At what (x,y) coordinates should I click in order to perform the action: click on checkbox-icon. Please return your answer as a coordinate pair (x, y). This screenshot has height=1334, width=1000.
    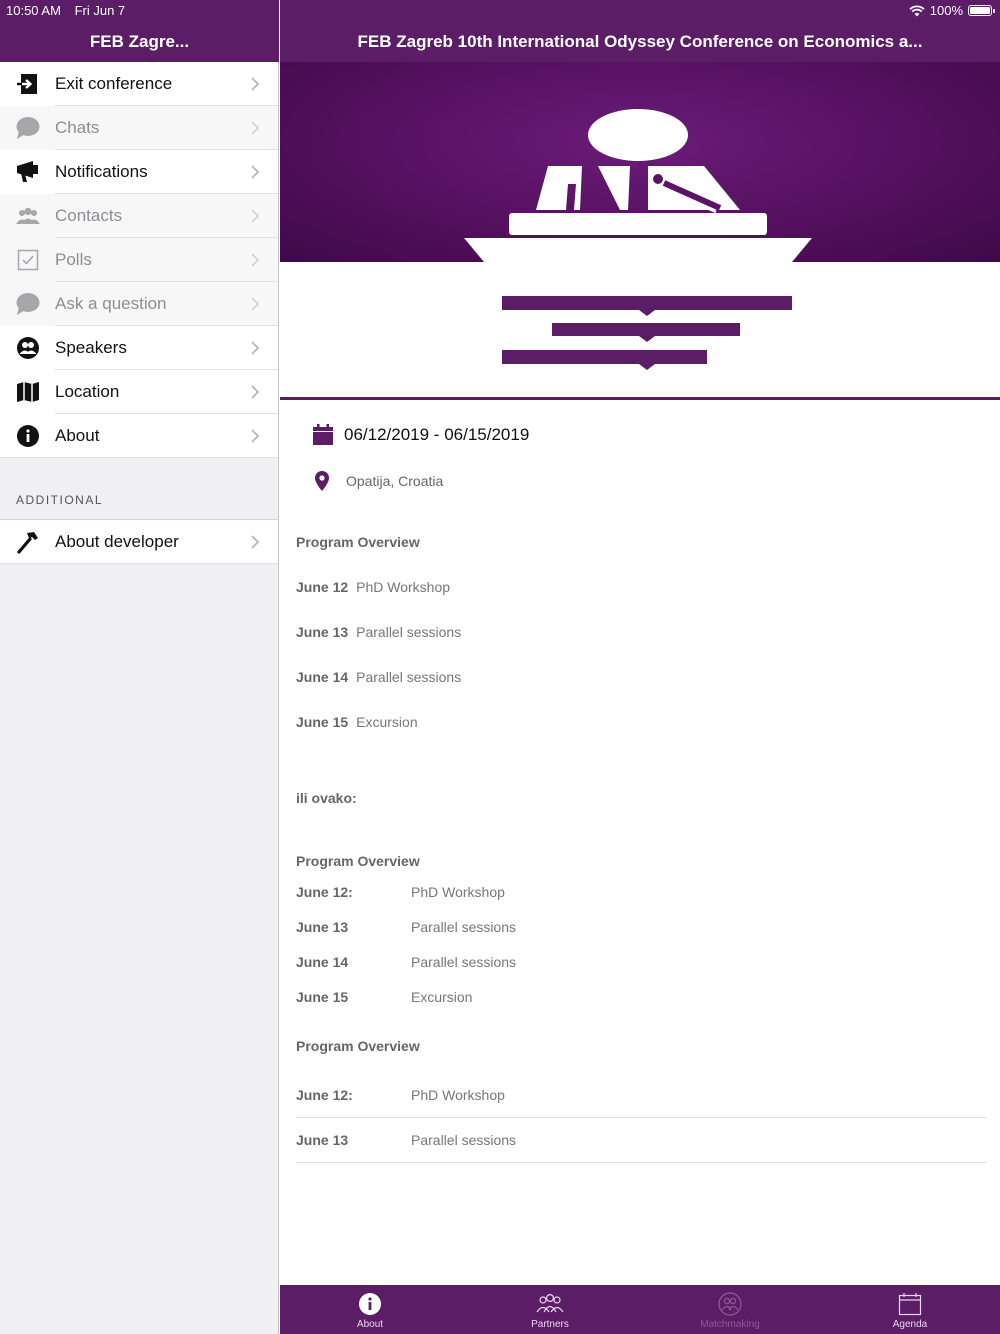
    Looking at the image, I should click on (28, 260).